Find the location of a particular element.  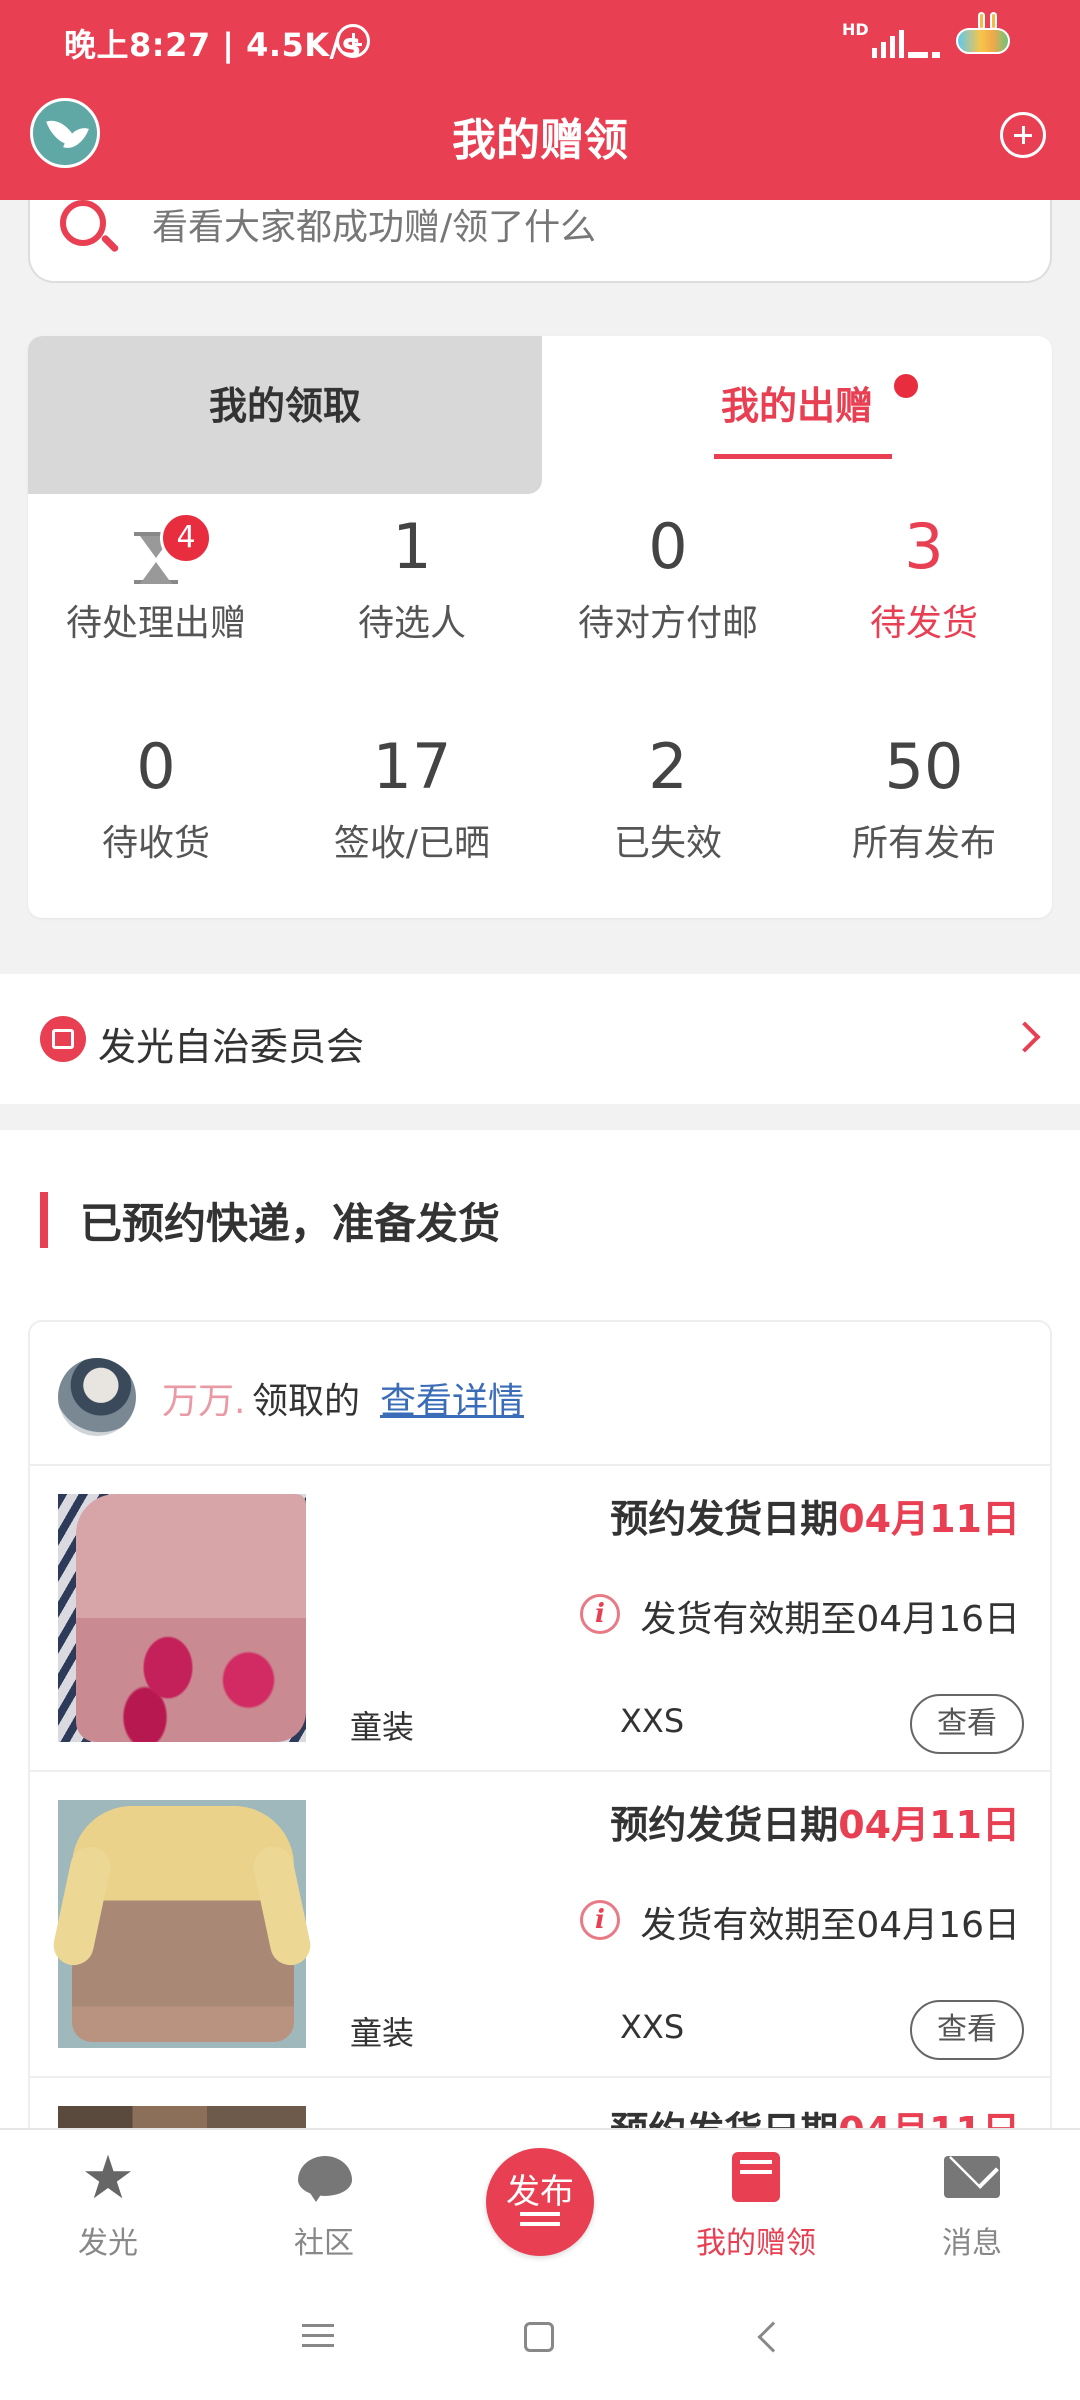

stat-pending-process: 4 待处理出赠 is located at coordinates (156, 575).